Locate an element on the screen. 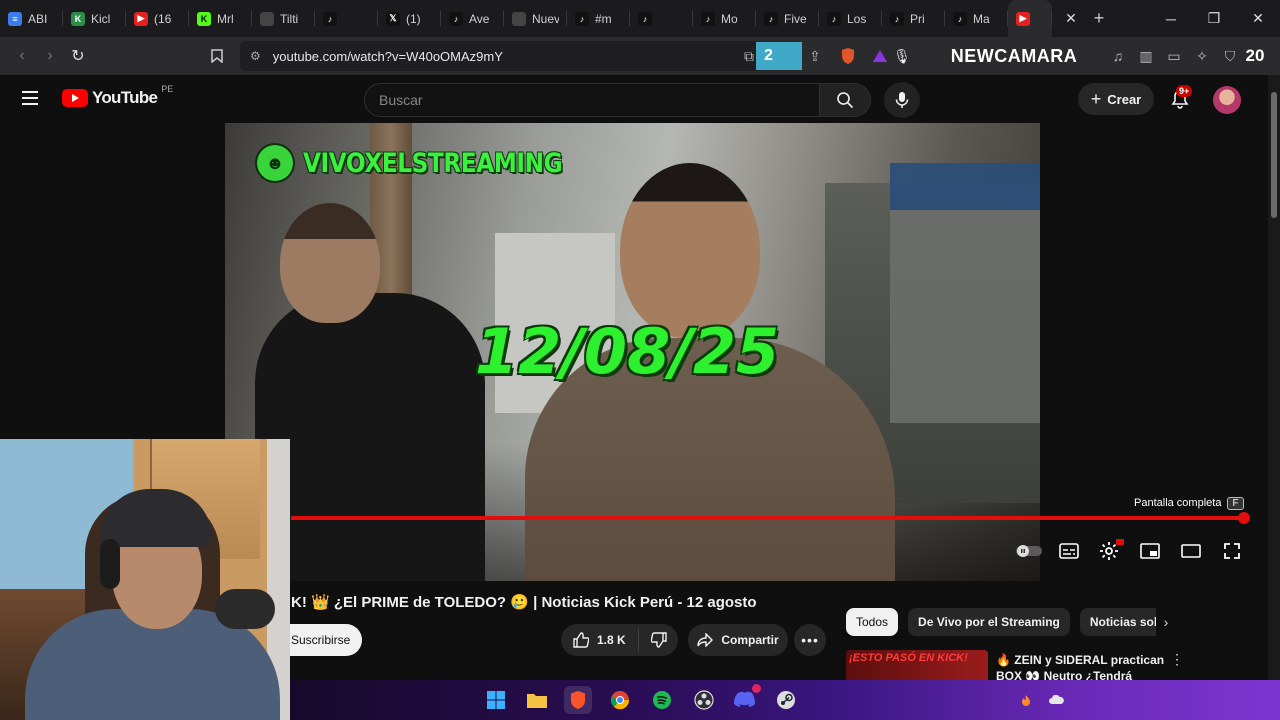 The height and width of the screenshot is (720, 1280). tray-flame-icon is located at coordinates (1026, 700).